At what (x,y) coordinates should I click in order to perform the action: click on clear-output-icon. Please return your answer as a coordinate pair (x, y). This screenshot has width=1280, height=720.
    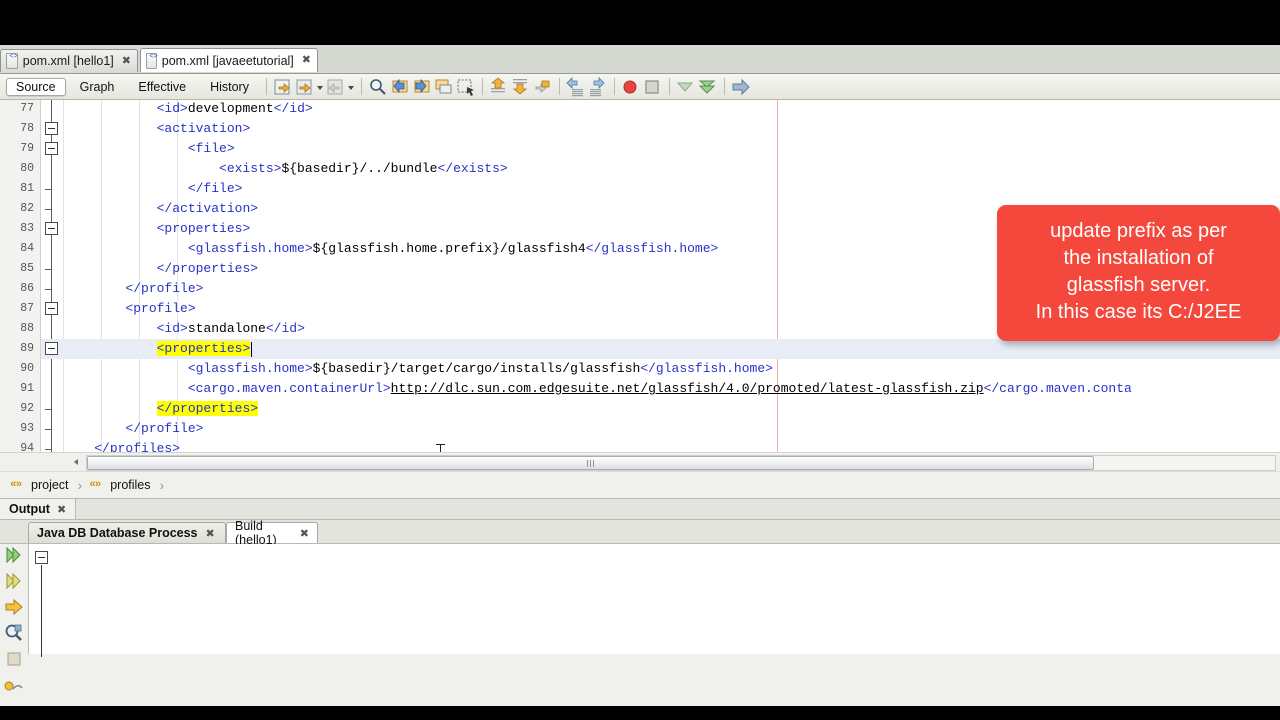
    Looking at the image, I should click on (14, 659).